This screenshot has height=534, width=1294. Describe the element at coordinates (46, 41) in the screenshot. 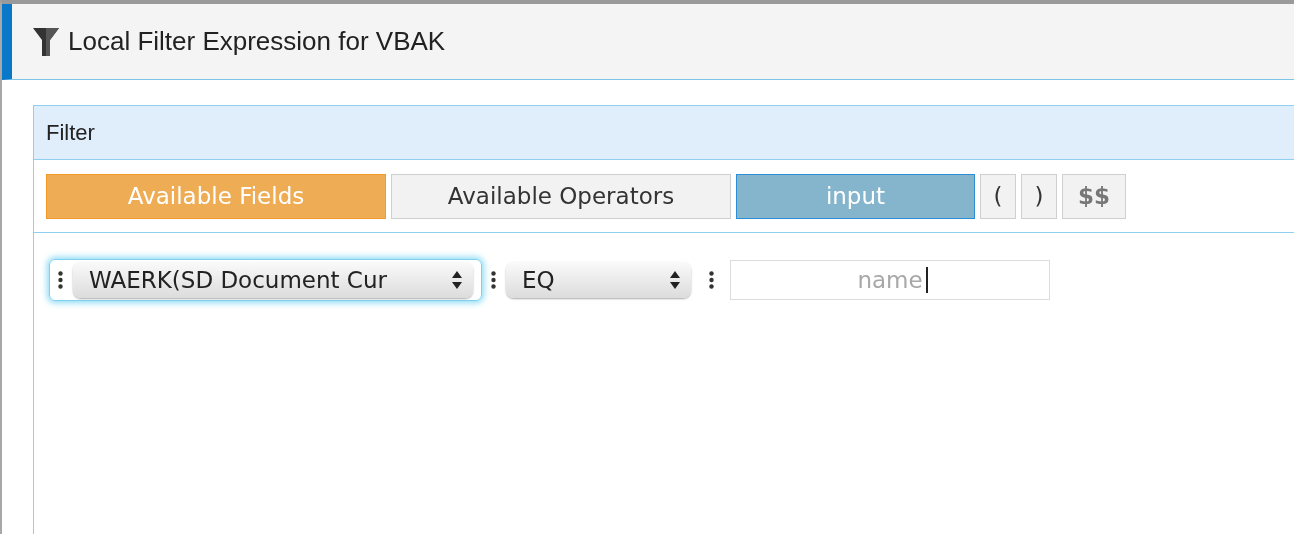

I see `filter-icon` at that location.